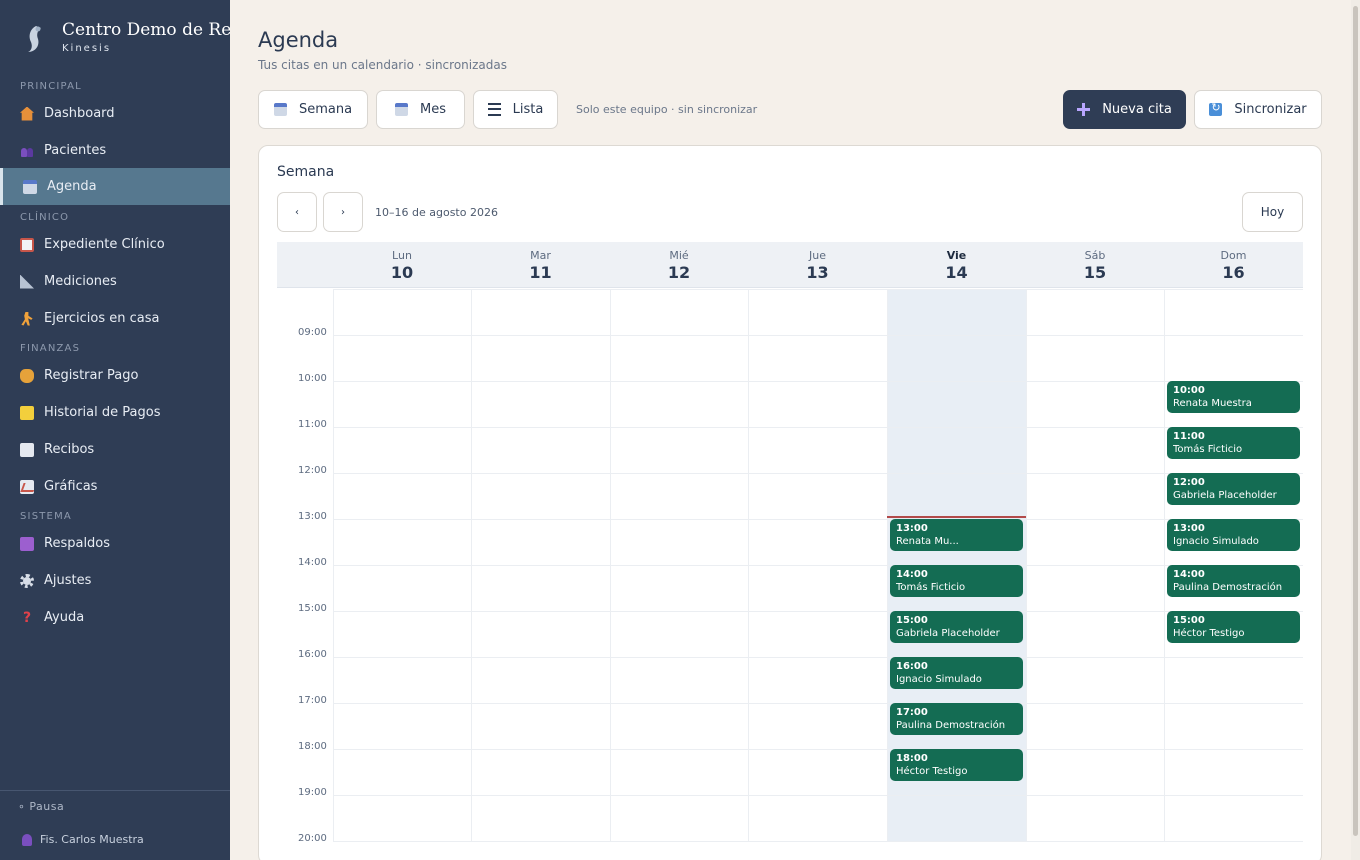 This screenshot has height=860, width=1360. What do you see at coordinates (939, 679) in the screenshot?
I see `appointment-patient: Ignacio Simulado` at bounding box center [939, 679].